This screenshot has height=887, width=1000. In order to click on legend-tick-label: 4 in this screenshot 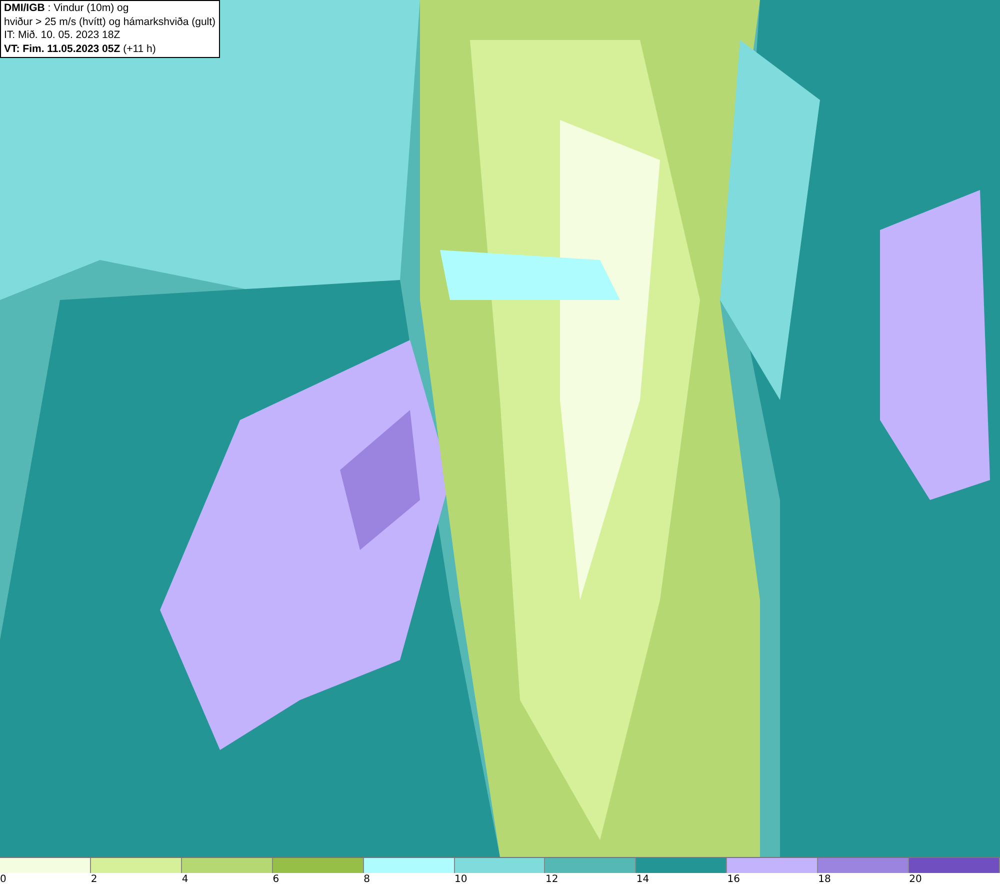, I will do `click(185, 879)`.